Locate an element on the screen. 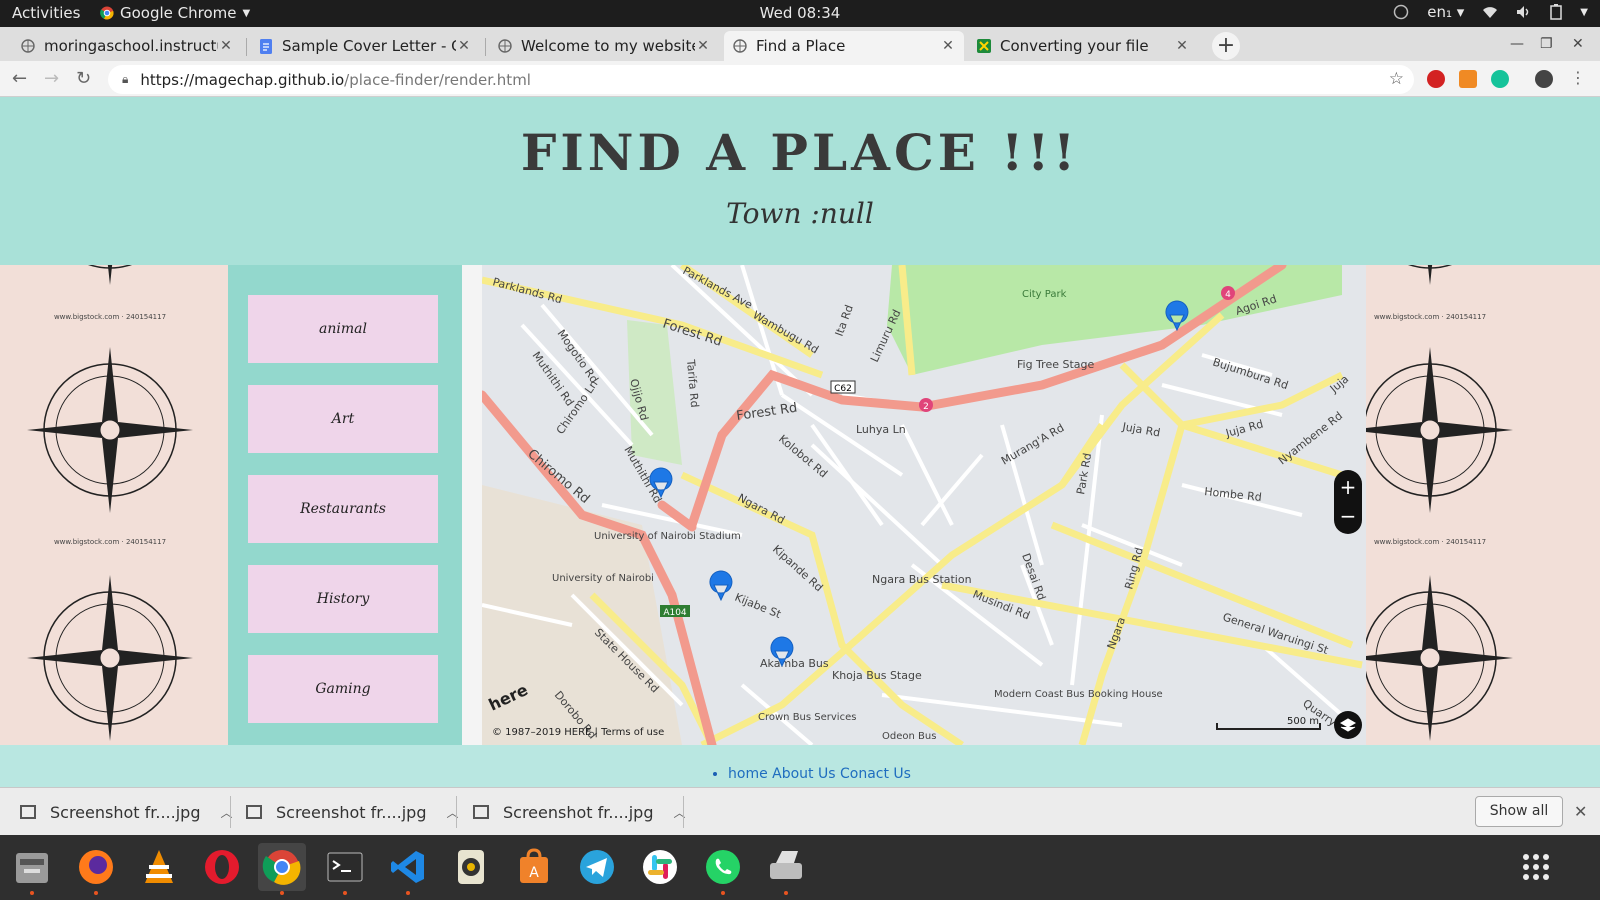  footer-link-about: About Us is located at coordinates (803, 774).